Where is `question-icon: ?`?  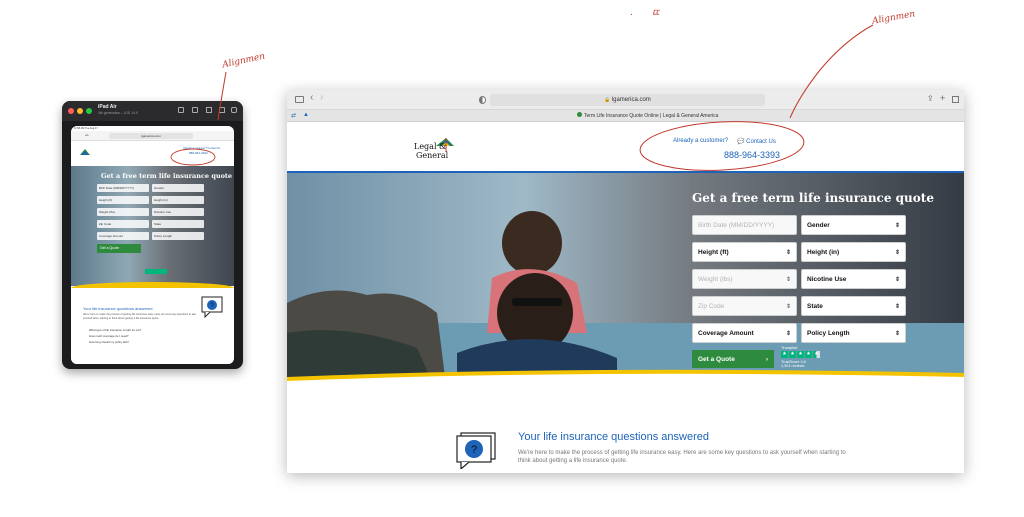 question-icon: ? is located at coordinates (477, 450).